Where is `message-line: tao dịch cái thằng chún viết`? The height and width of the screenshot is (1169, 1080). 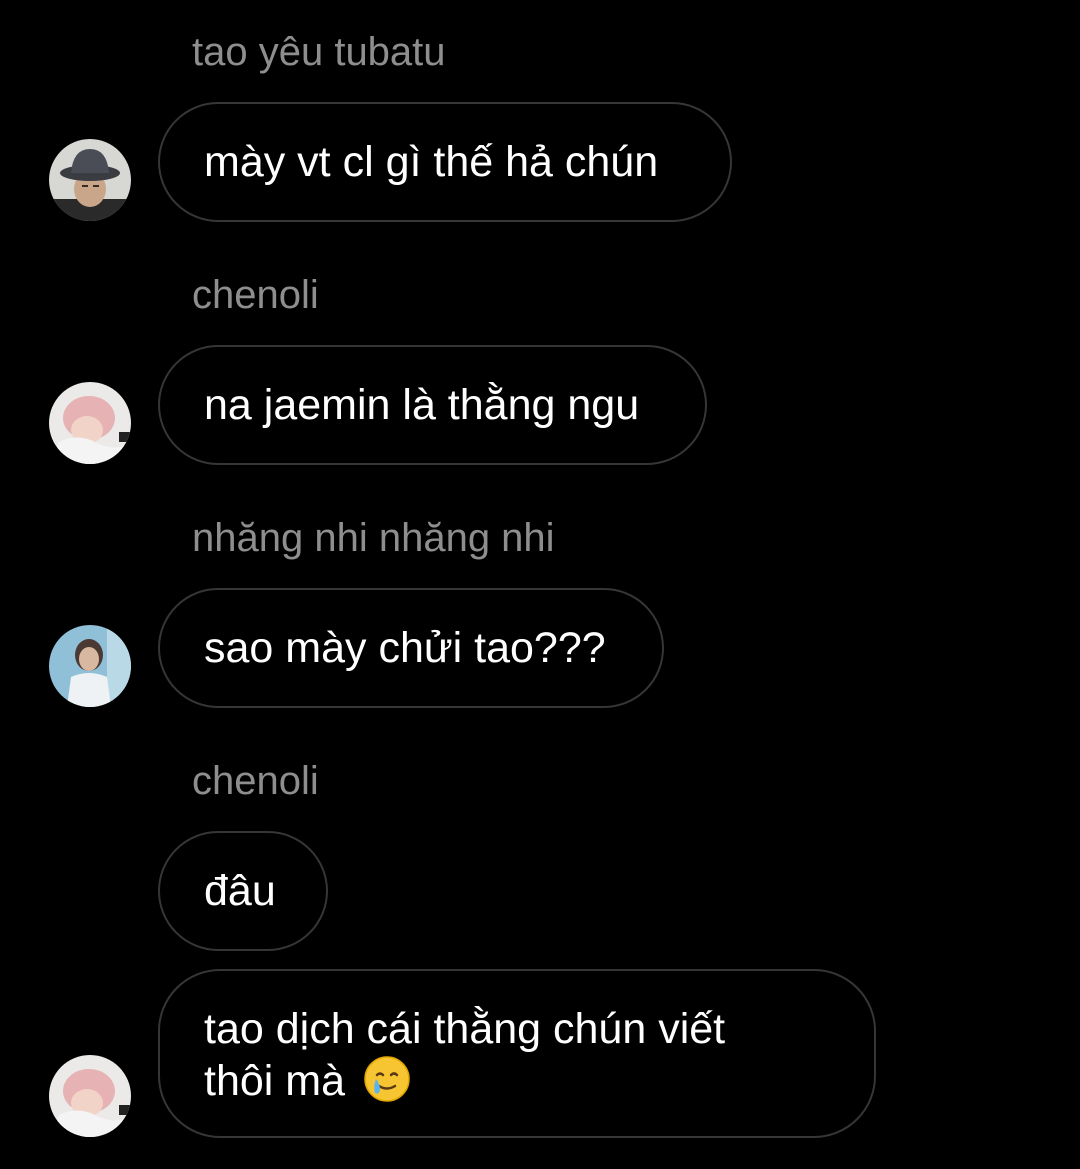
message-line: tao dịch cái thằng chún viết is located at coordinates (465, 1029).